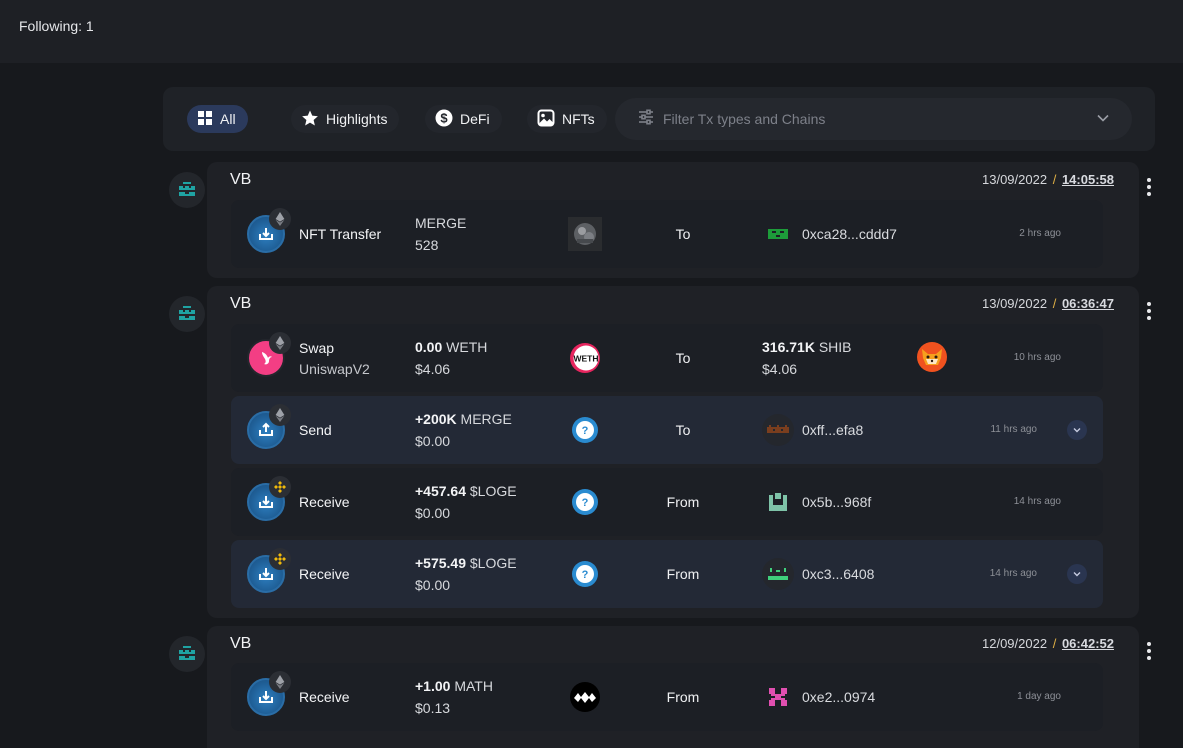 This screenshot has width=1183, height=748. I want to click on filter-search, so click(873, 119).